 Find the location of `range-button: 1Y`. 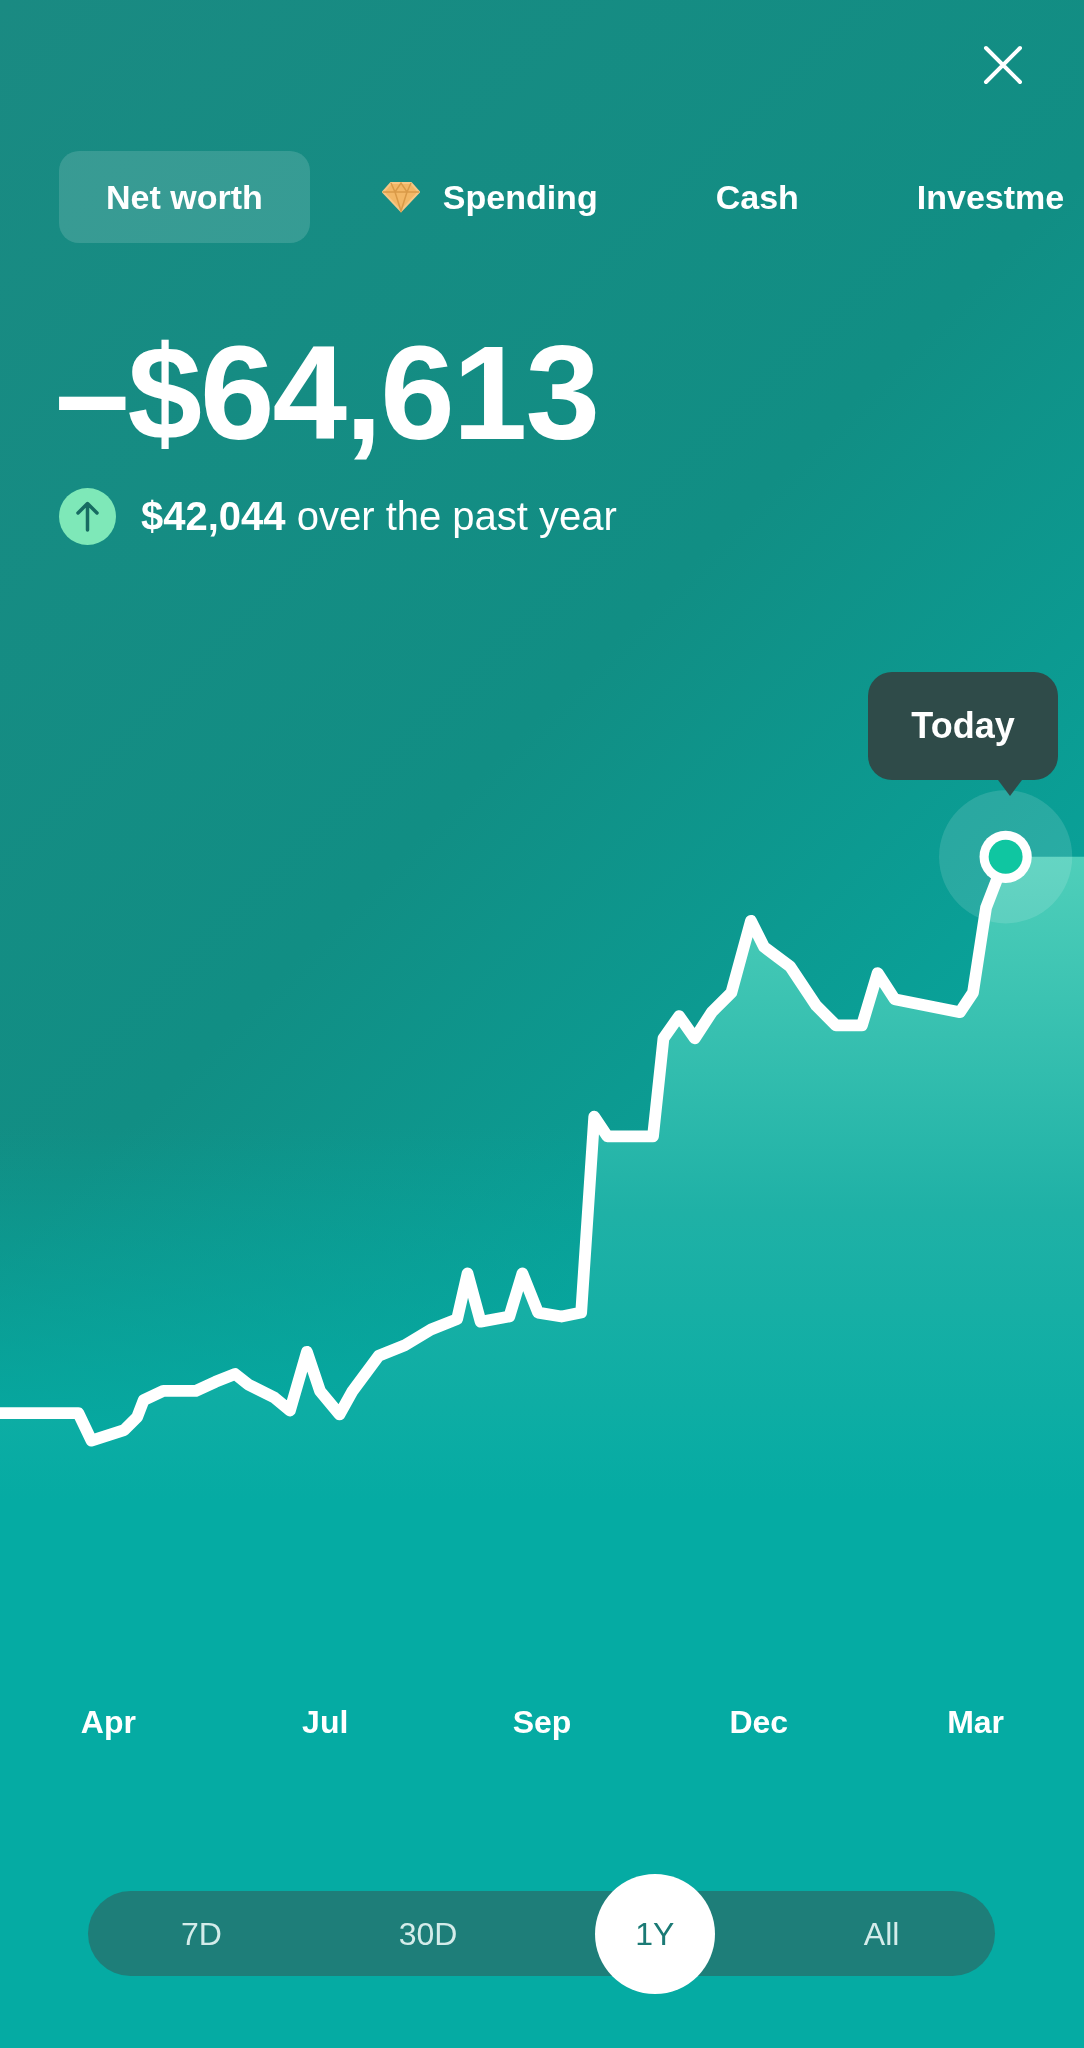

range-button: 1Y is located at coordinates (654, 1933).